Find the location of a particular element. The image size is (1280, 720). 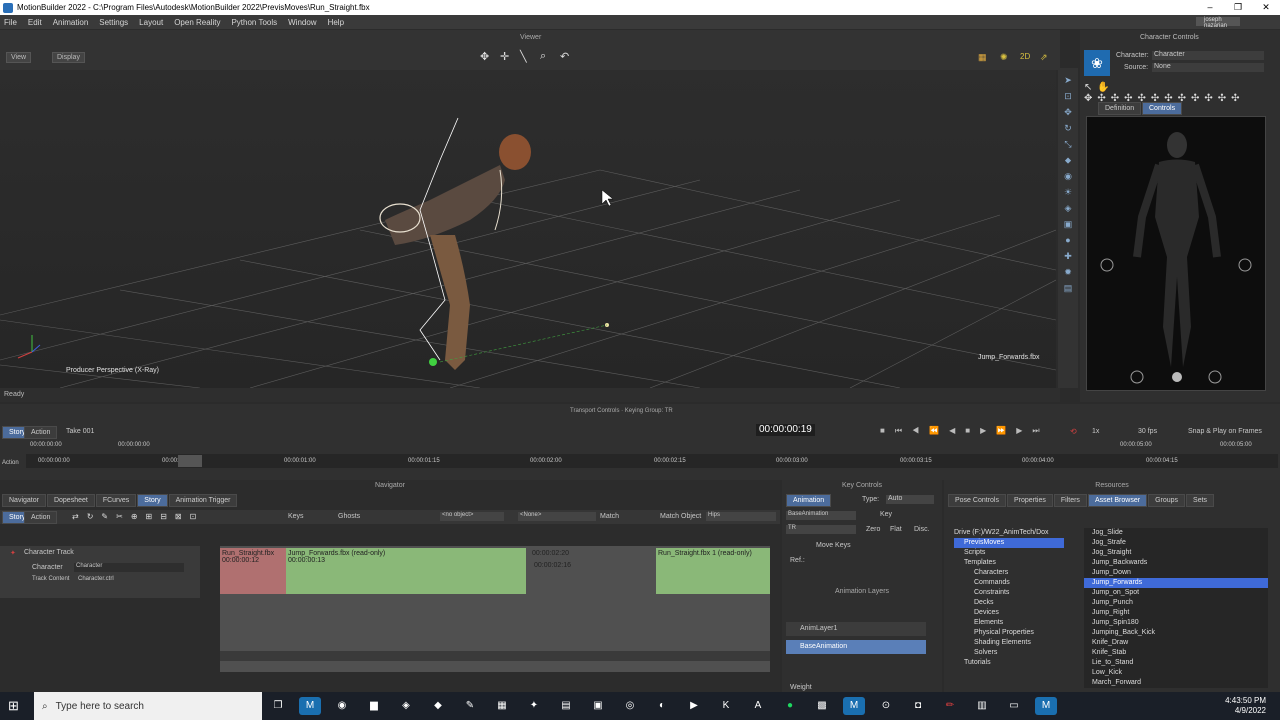

menu-python-tools: Python Tools is located at coordinates (254, 22).